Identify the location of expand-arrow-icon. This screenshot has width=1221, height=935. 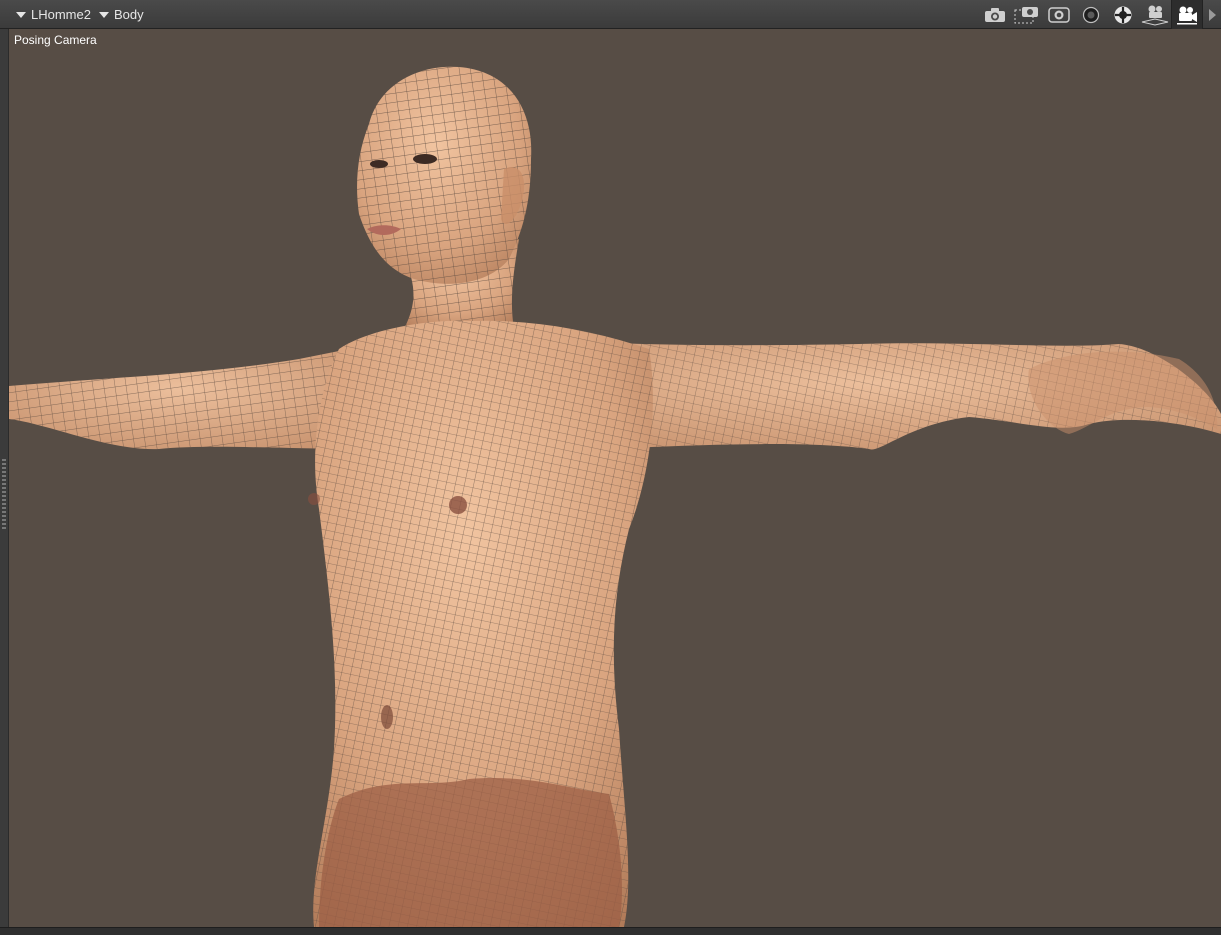
(1212, 14).